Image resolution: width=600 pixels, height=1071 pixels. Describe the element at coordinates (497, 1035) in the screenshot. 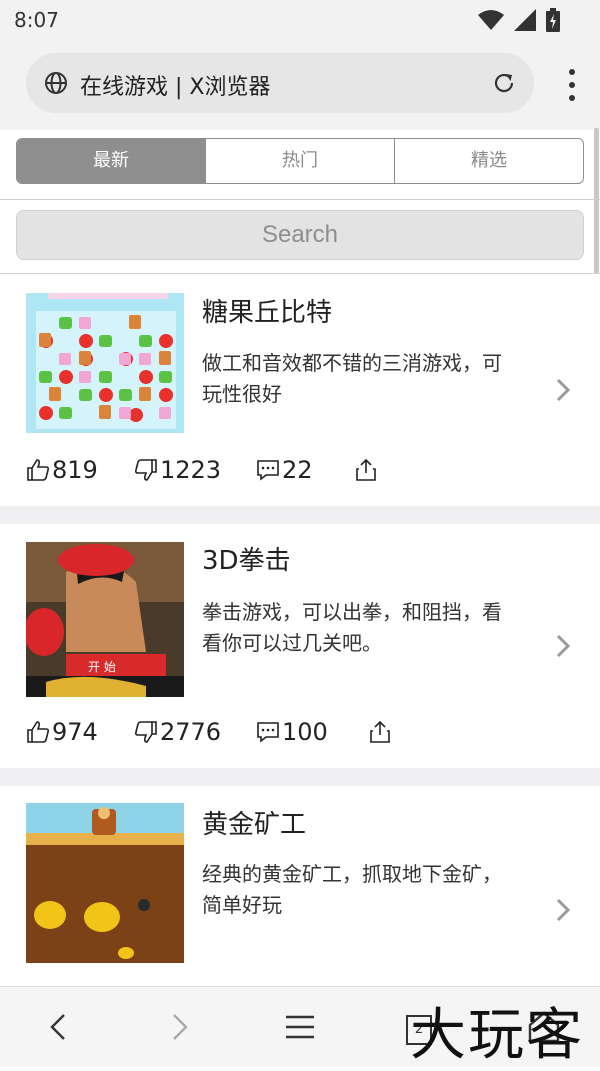

I see `watermark-logo: 大玩客` at that location.